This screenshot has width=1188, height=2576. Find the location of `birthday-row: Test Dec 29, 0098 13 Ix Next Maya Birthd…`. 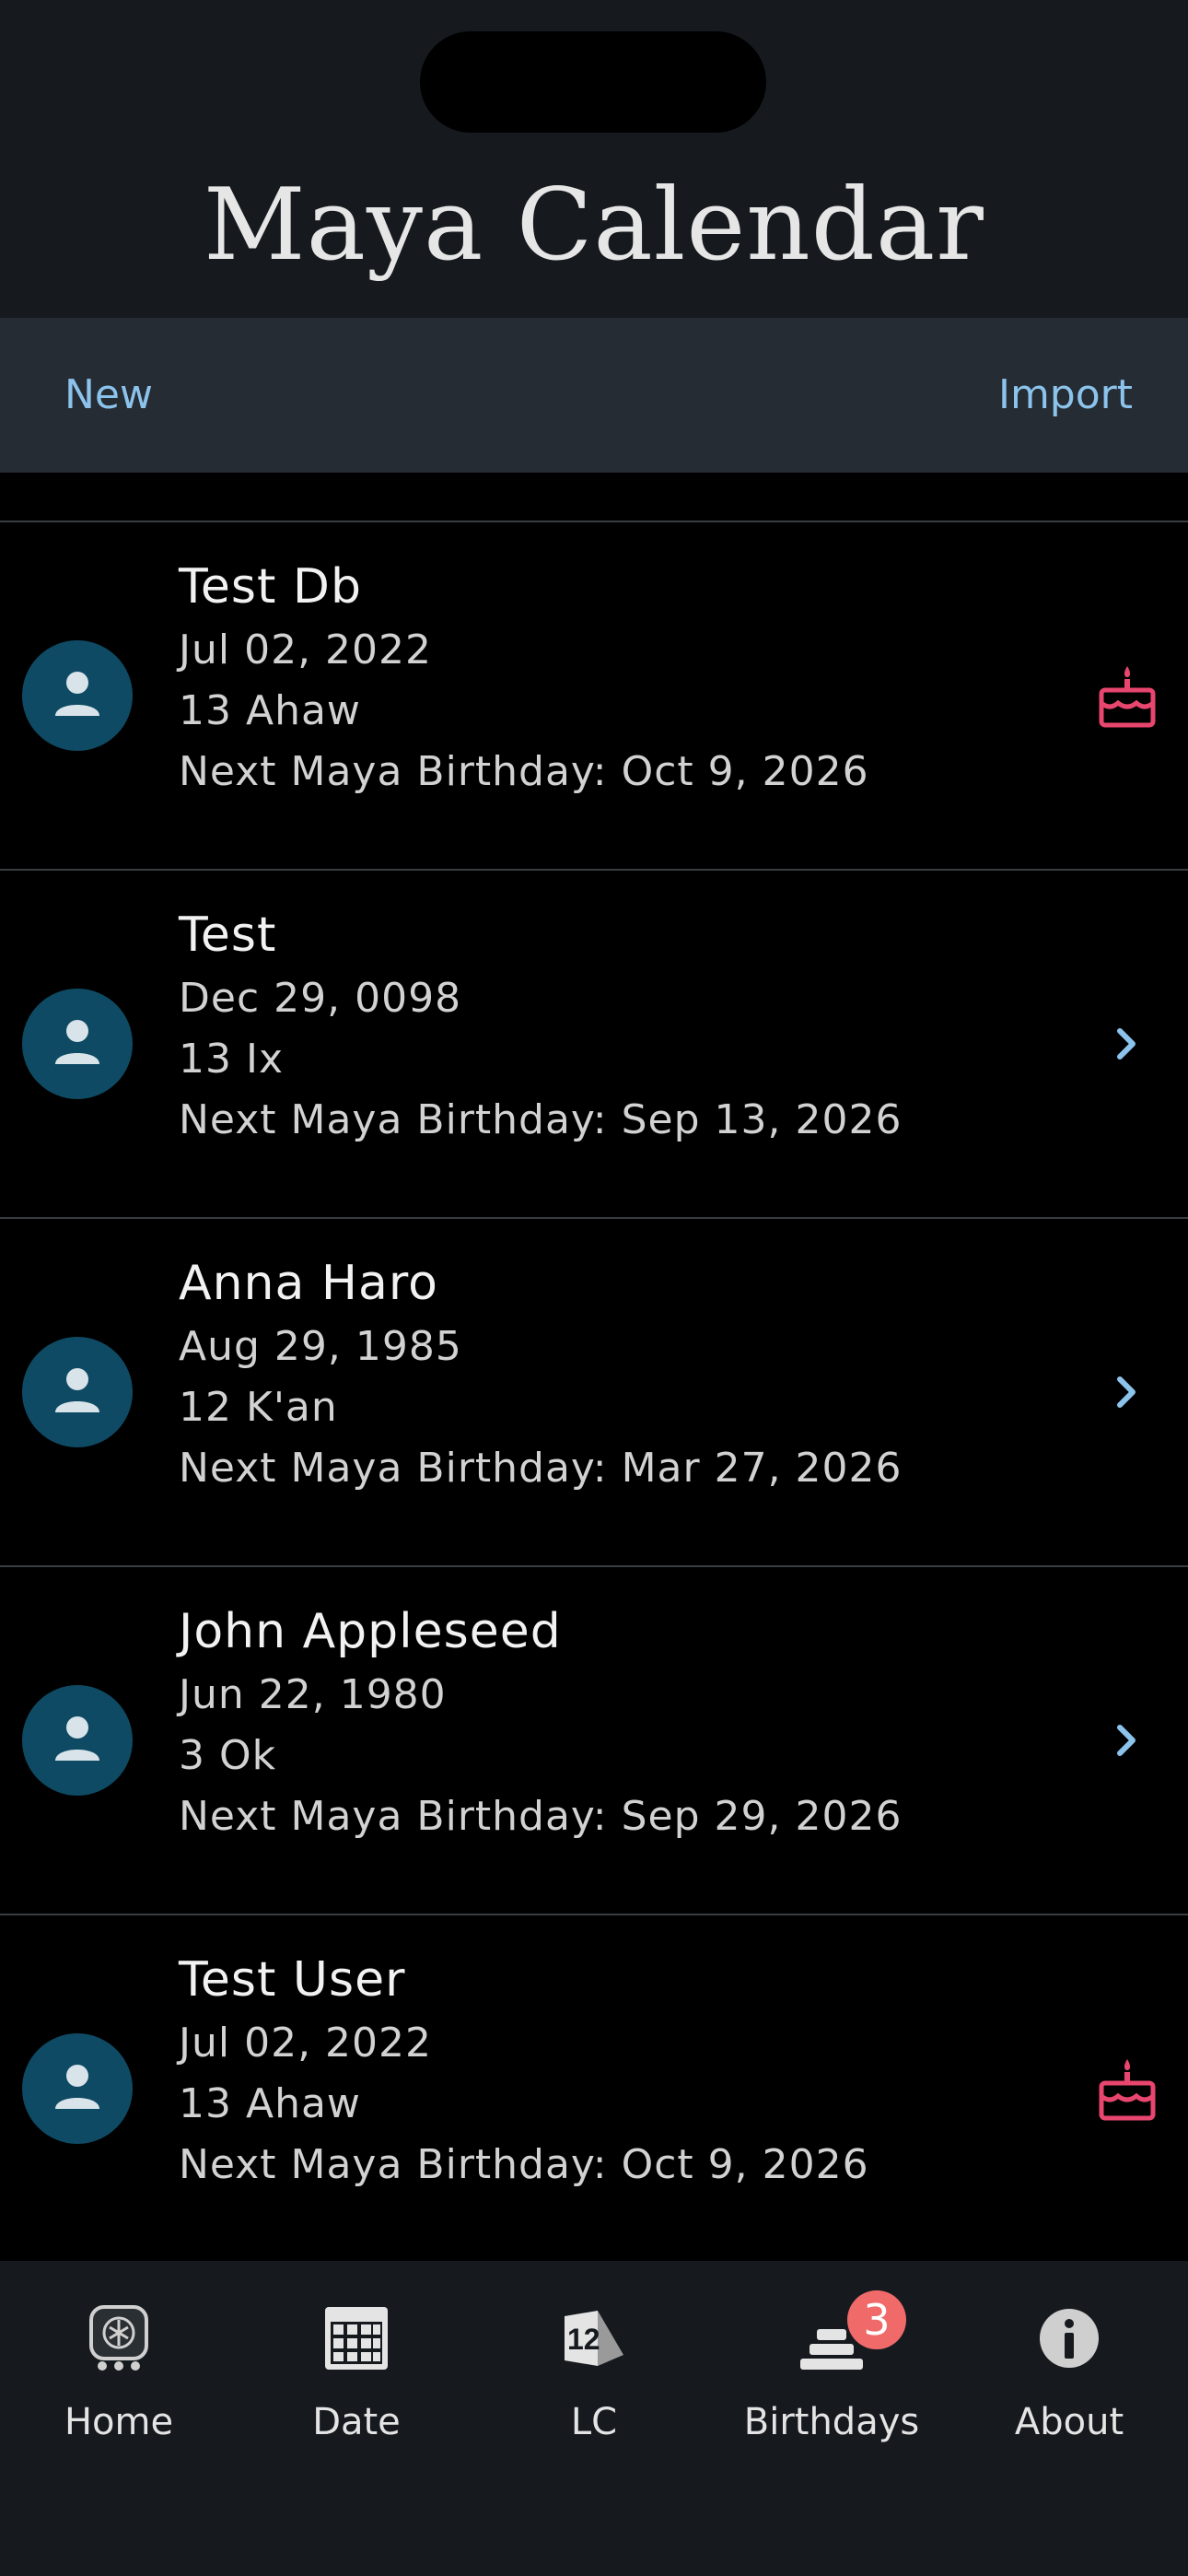

birthday-row: Test Dec 29, 0098 13 Ix Next Maya Birthd… is located at coordinates (594, 1045).